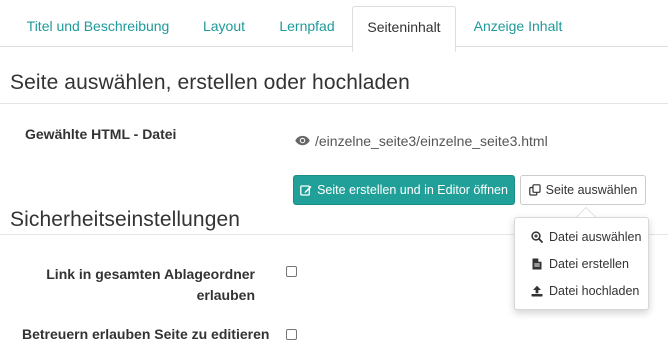 The height and width of the screenshot is (360, 668). I want to click on tab-titel-und-beschreibung: Titel und Beschreibung, so click(98, 23).